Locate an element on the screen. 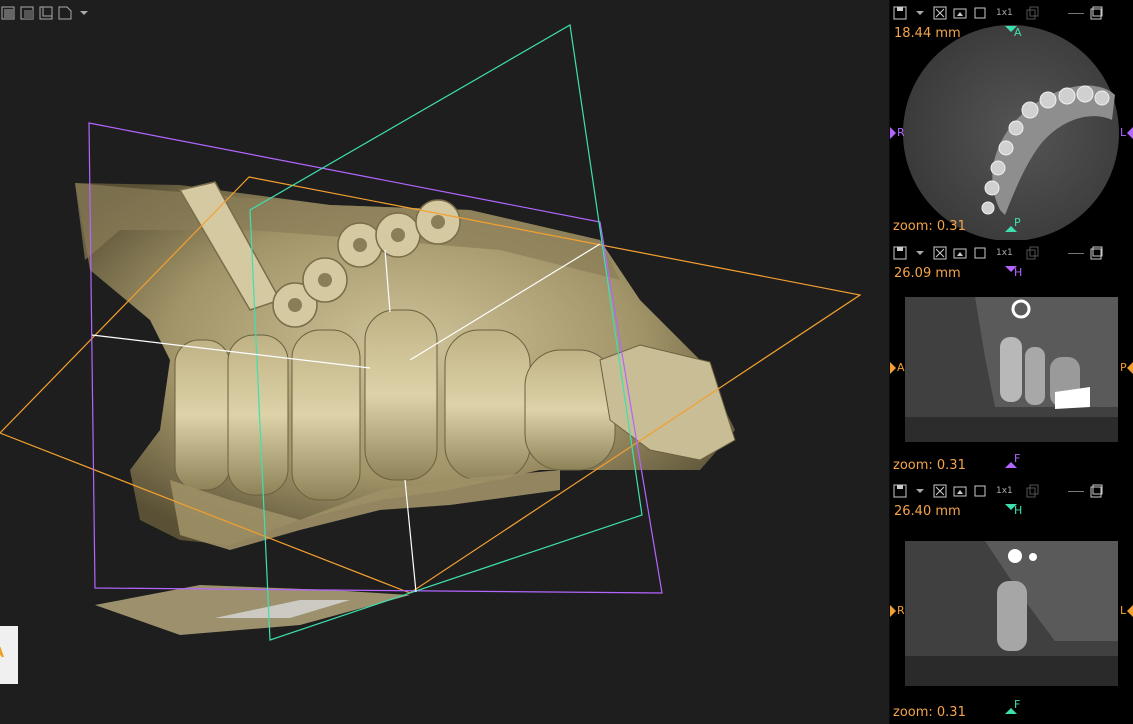 This screenshot has width=1133, height=724. volume-toolbar is located at coordinates (46, 13).